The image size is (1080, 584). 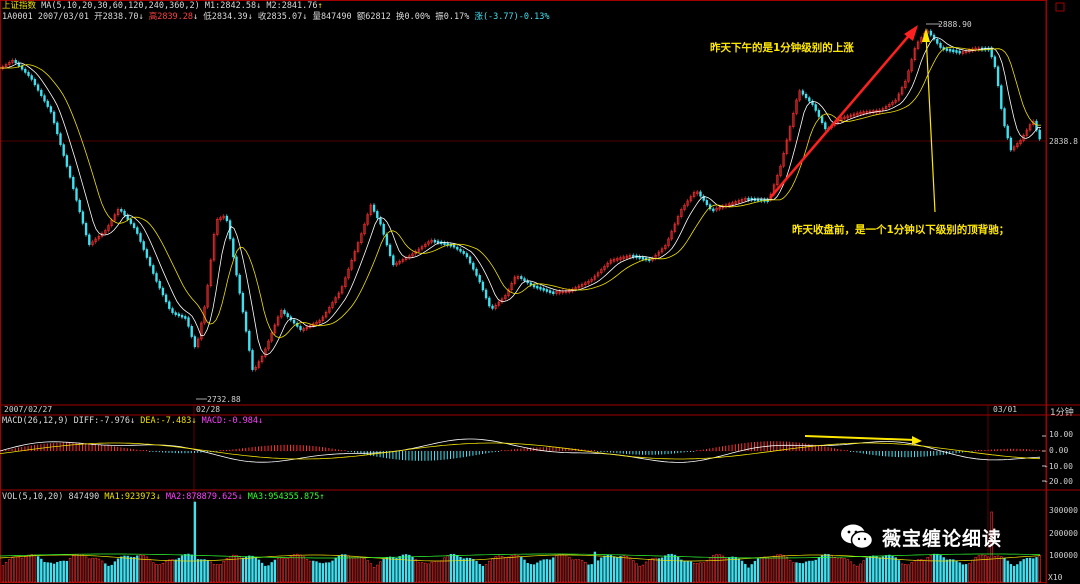 I want to click on index-name: 上证指数, so click(x=19, y=6).